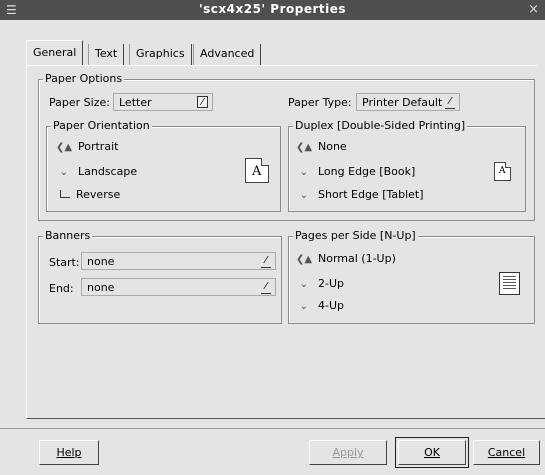 This screenshot has height=475, width=545. What do you see at coordinates (348, 452) in the screenshot?
I see `apply-button: Apply` at bounding box center [348, 452].